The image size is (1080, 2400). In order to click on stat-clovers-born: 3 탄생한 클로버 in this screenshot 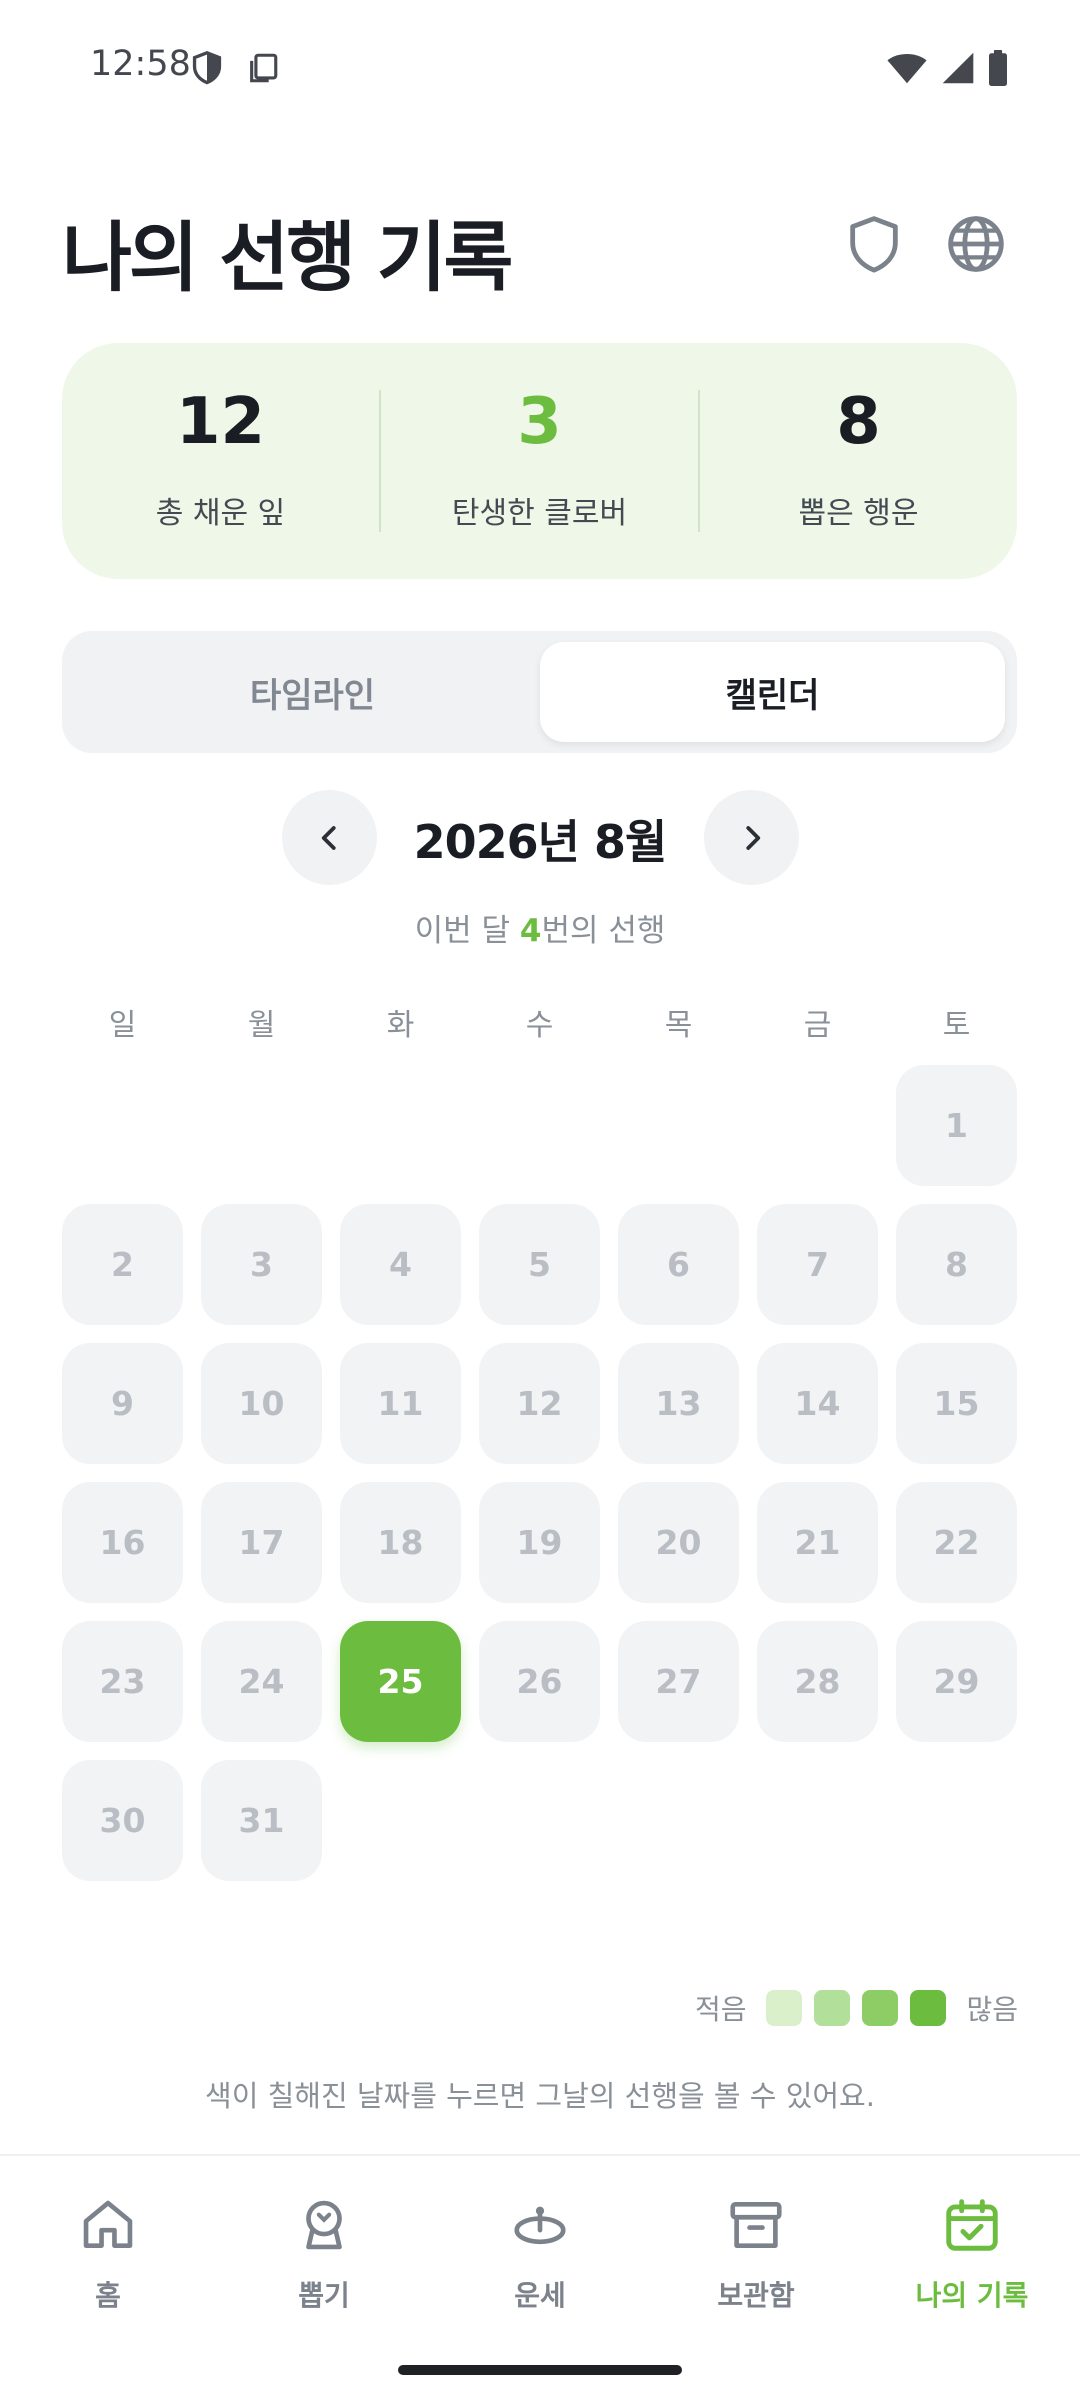, I will do `click(539, 461)`.